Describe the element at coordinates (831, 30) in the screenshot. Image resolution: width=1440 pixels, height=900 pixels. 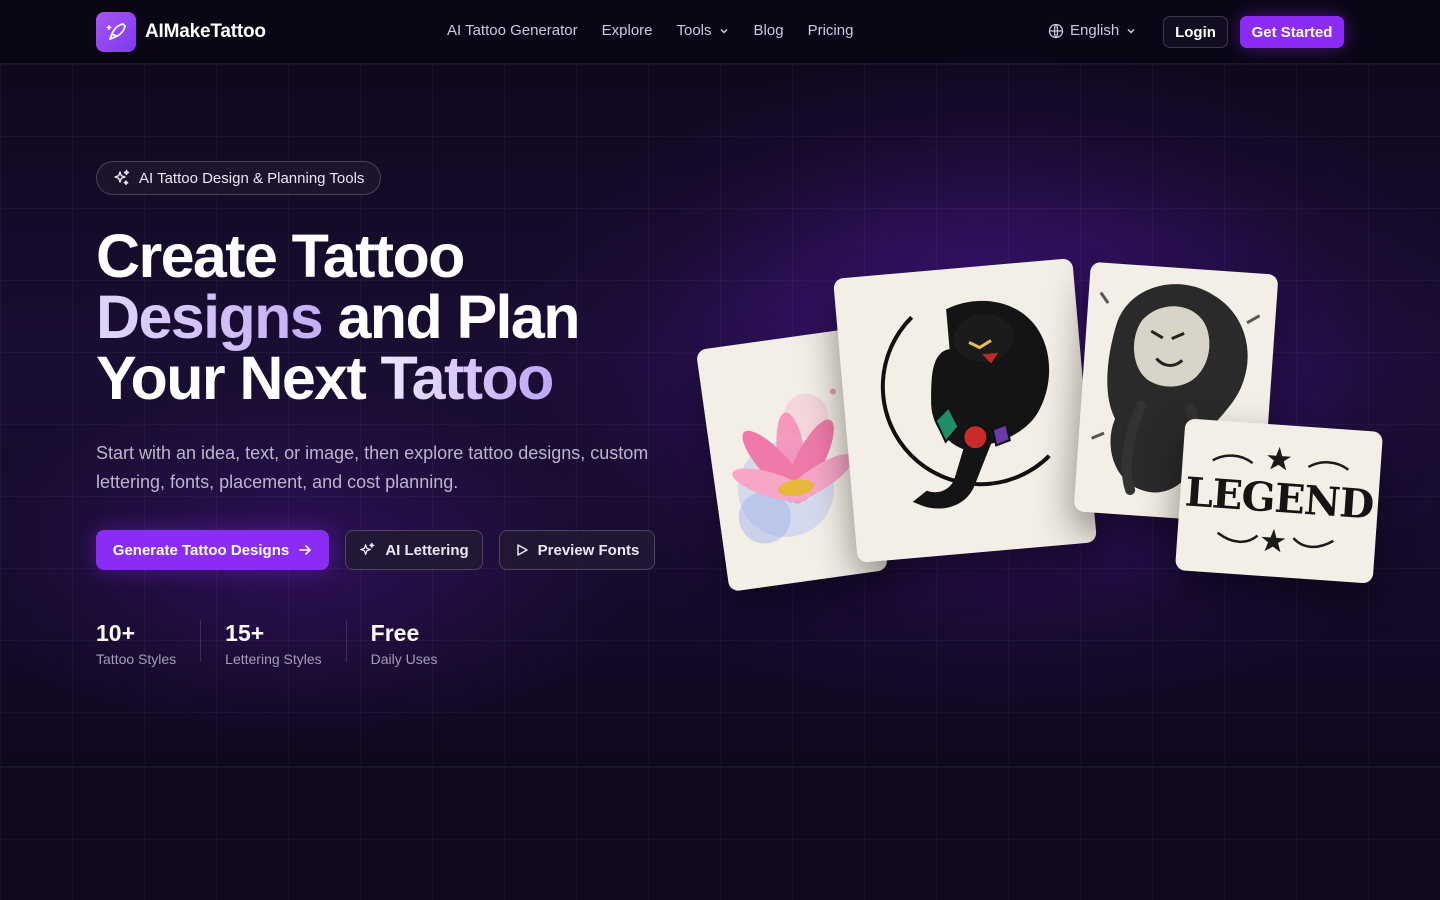
I see `nav-pricing: Pricing` at that location.